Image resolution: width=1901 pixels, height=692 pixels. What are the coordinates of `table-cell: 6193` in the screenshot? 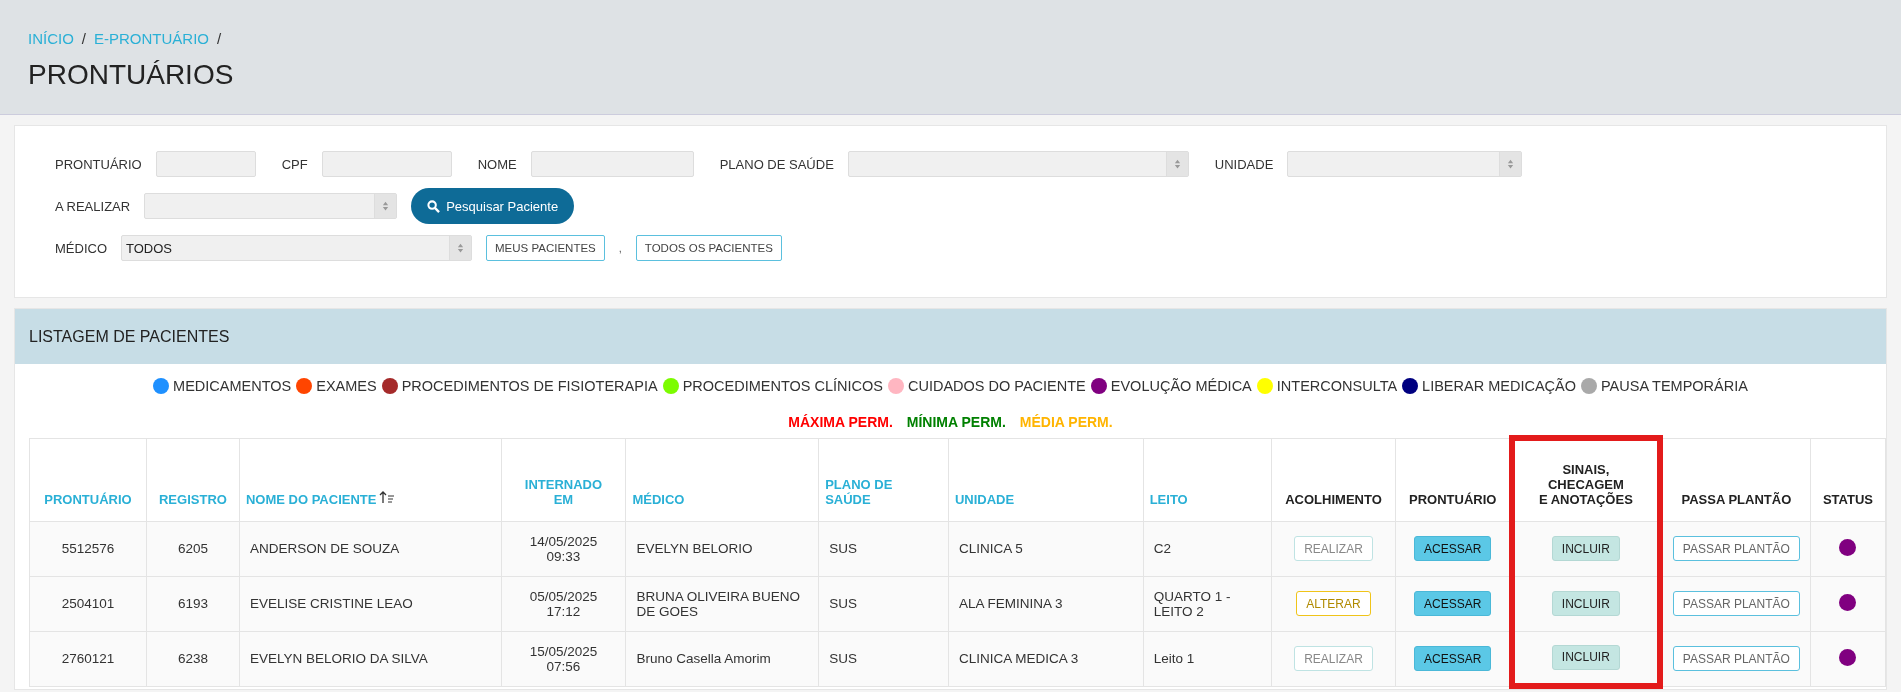 It's located at (193, 603).